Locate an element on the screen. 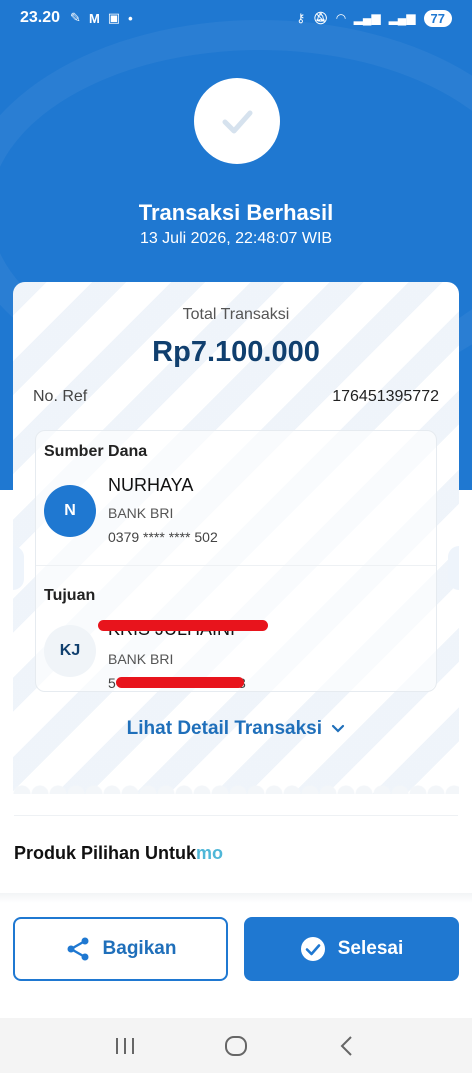 The image size is (472, 1073). home-button is located at coordinates (236, 1046).